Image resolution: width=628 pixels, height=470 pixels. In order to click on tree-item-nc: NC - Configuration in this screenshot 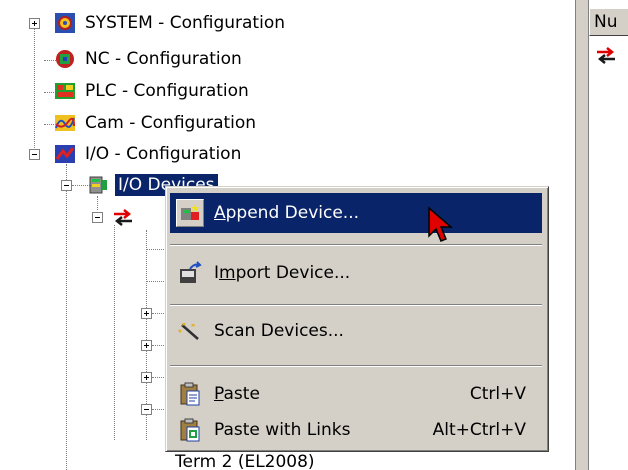, I will do `click(149, 59)`.